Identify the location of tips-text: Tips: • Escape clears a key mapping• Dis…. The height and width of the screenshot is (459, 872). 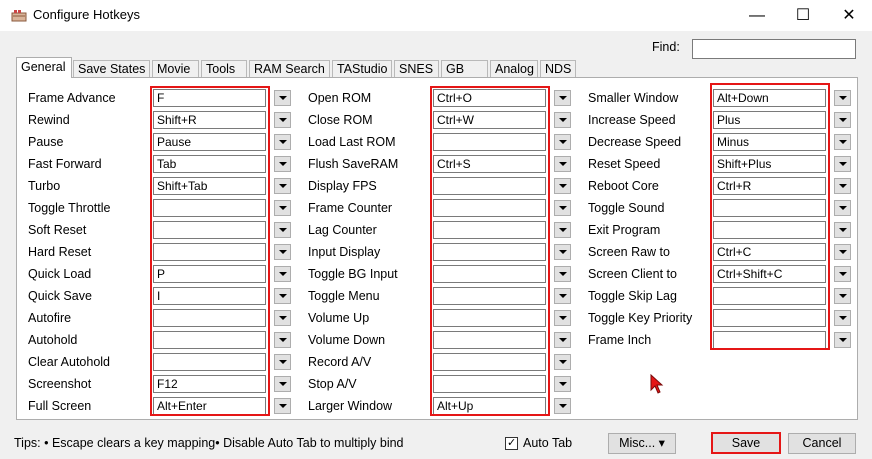
(209, 443).